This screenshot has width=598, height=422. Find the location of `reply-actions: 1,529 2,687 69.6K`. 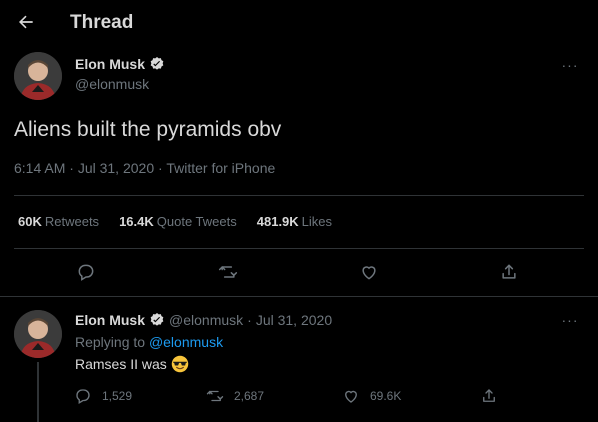

reply-actions: 1,529 2,687 69.6K is located at coordinates (334, 398).